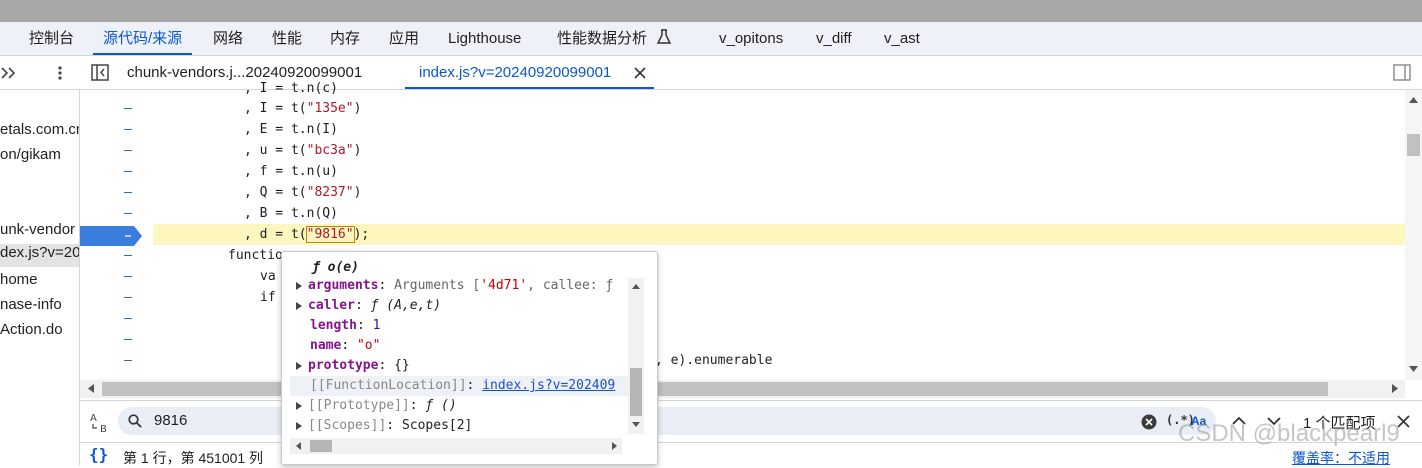  Describe the element at coordinates (331, 305) in the screenshot. I see `property-key: caller` at that location.